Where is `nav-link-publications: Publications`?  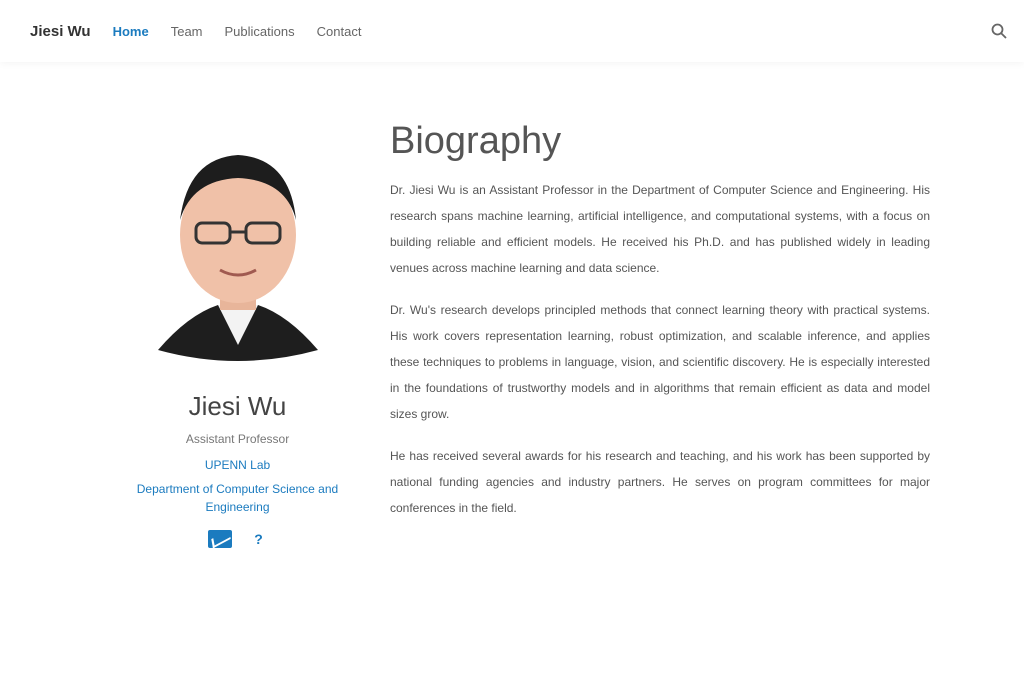 nav-link-publications: Publications is located at coordinates (260, 31).